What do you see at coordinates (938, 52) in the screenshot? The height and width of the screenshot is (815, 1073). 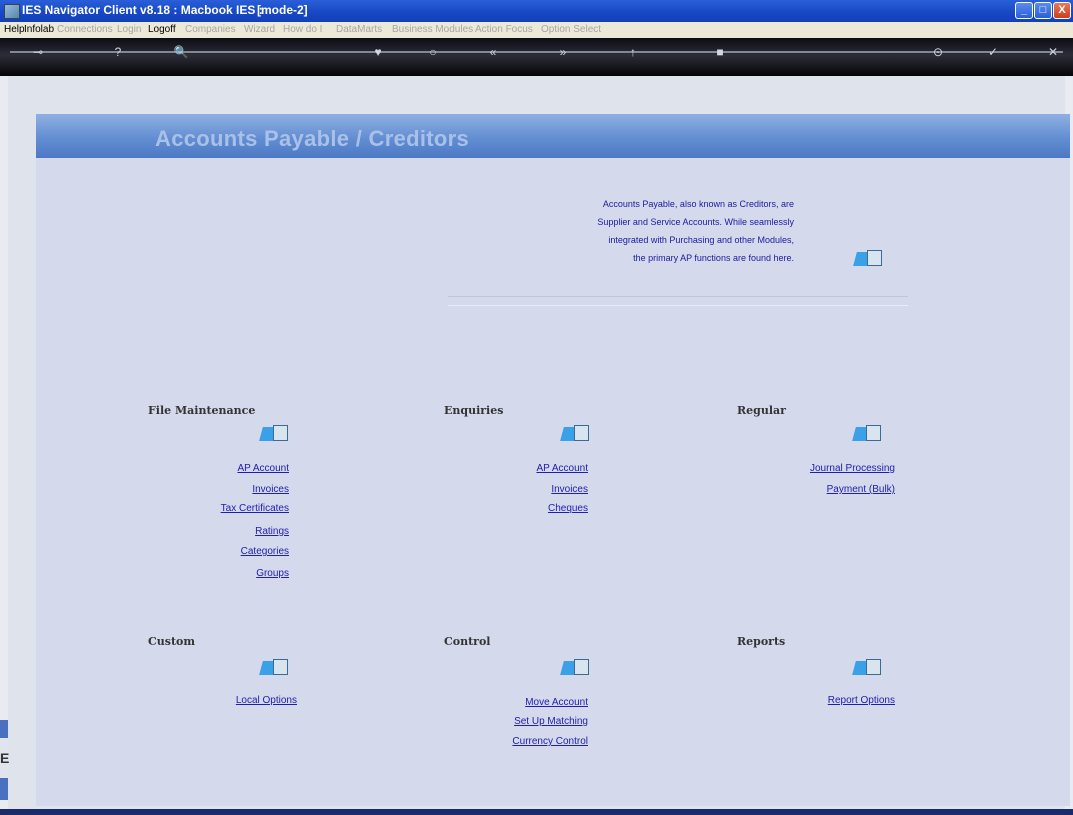 I see `print-icon: ⊙` at bounding box center [938, 52].